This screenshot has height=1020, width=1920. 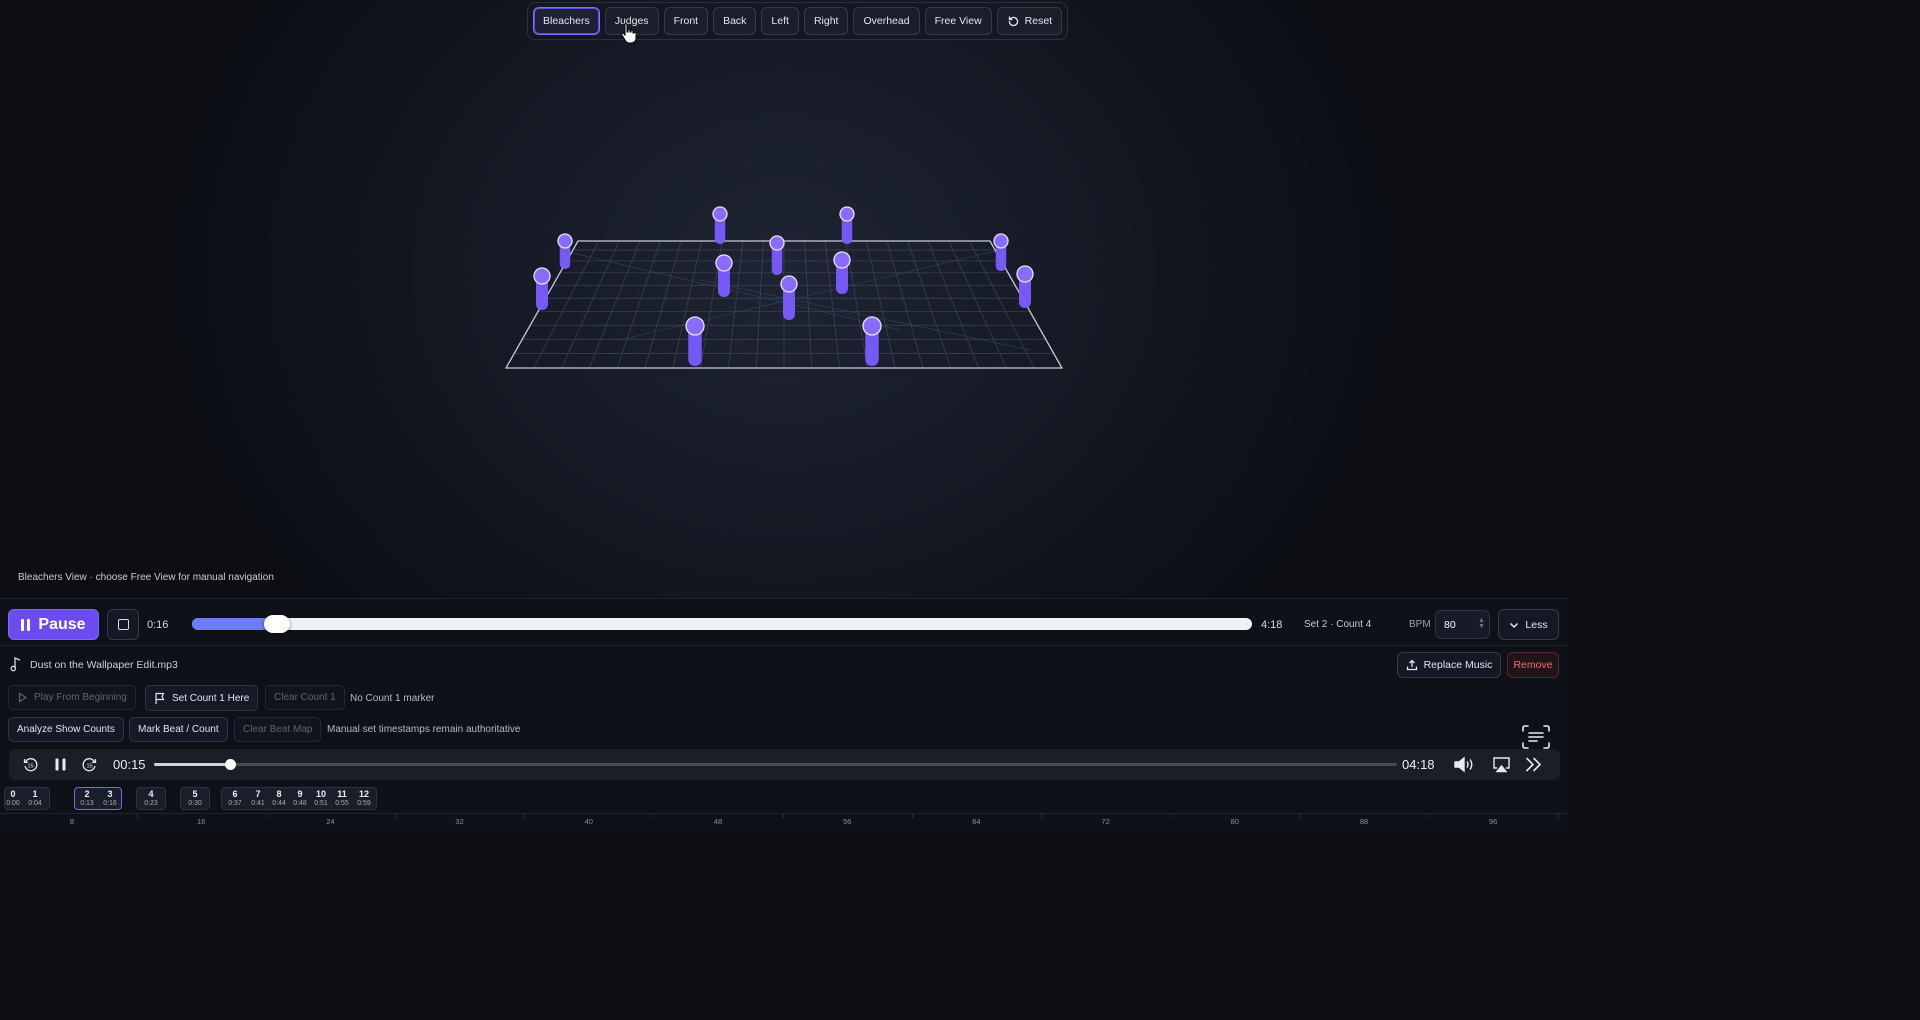 What do you see at coordinates (1534, 764) in the screenshot?
I see `fast-forward-icon` at bounding box center [1534, 764].